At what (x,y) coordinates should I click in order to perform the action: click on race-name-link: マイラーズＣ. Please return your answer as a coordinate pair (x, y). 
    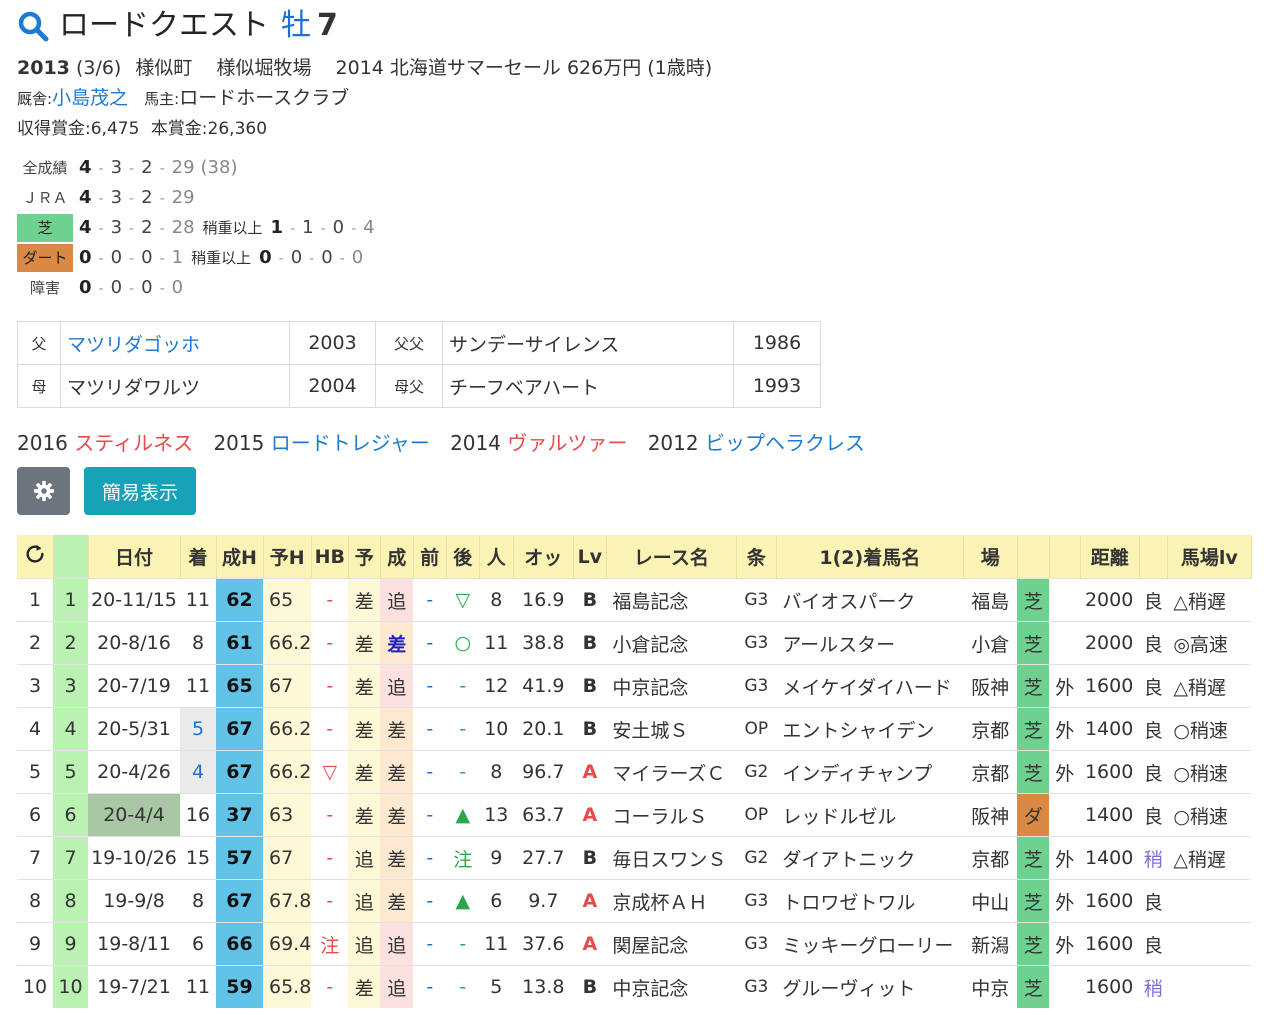
    Looking at the image, I should click on (671, 772).